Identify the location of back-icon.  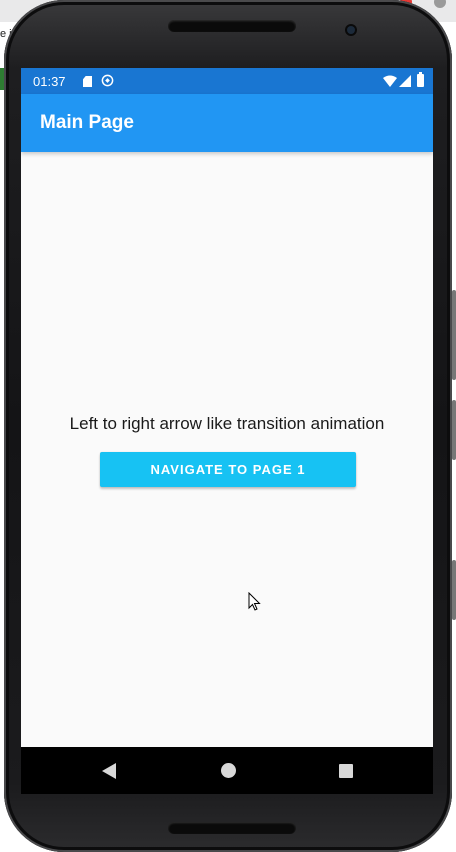
(109, 771).